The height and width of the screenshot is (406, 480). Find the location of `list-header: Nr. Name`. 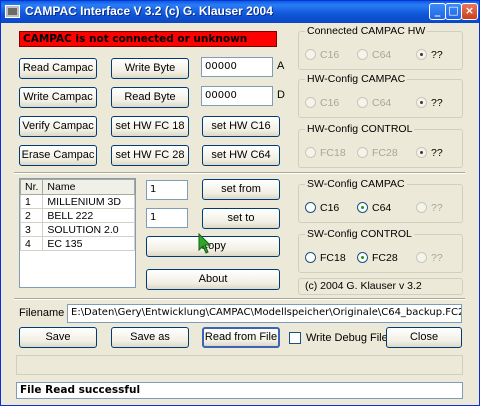

list-header: Nr. Name is located at coordinates (77, 187).